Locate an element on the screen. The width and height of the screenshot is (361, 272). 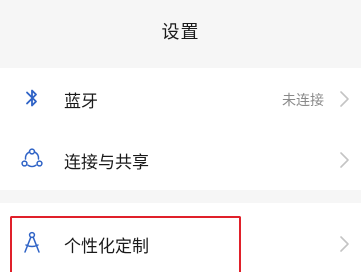
page-title: 设置 is located at coordinates (180, 32).